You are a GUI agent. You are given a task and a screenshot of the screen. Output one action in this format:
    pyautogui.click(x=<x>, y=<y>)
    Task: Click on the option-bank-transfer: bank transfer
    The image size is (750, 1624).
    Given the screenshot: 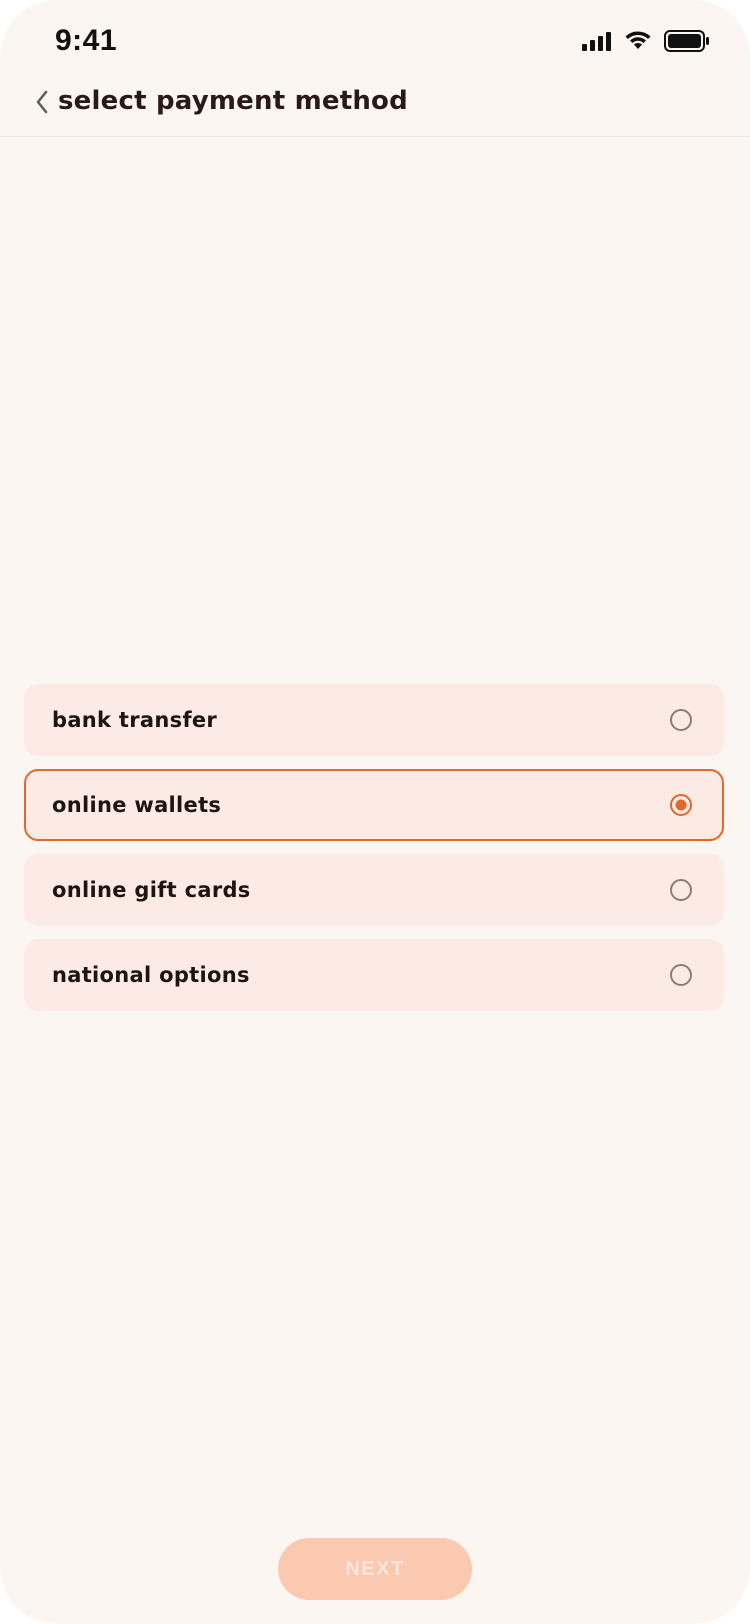 What is the action you would take?
    pyautogui.click(x=374, y=720)
    